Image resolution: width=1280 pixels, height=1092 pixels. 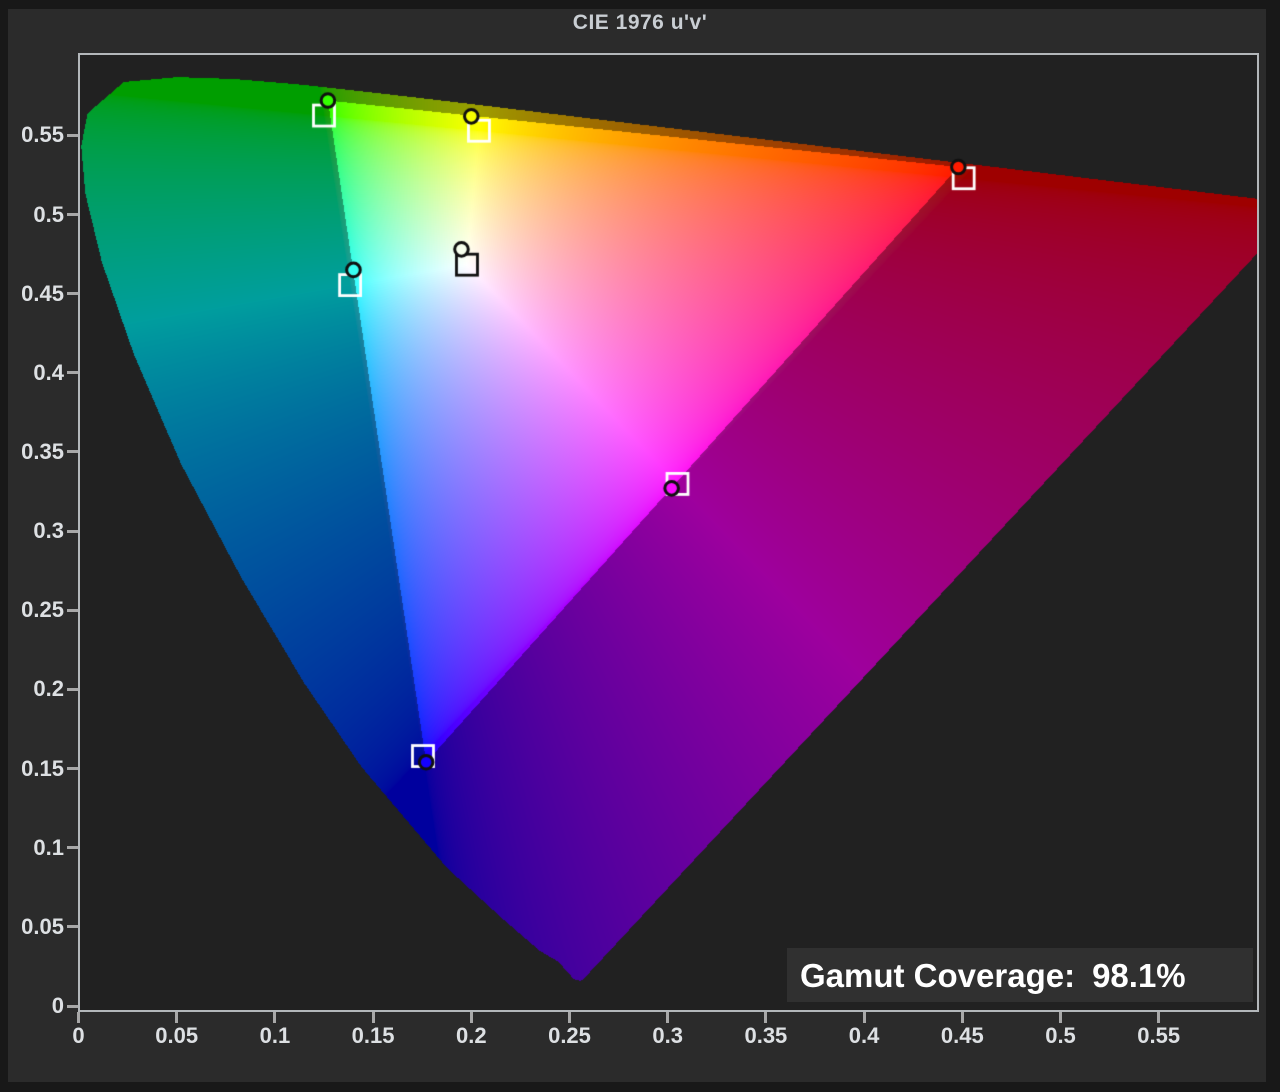 I want to click on gamut-coverage-box: Gamut Coverage: 98.1%, so click(x=1020, y=975).